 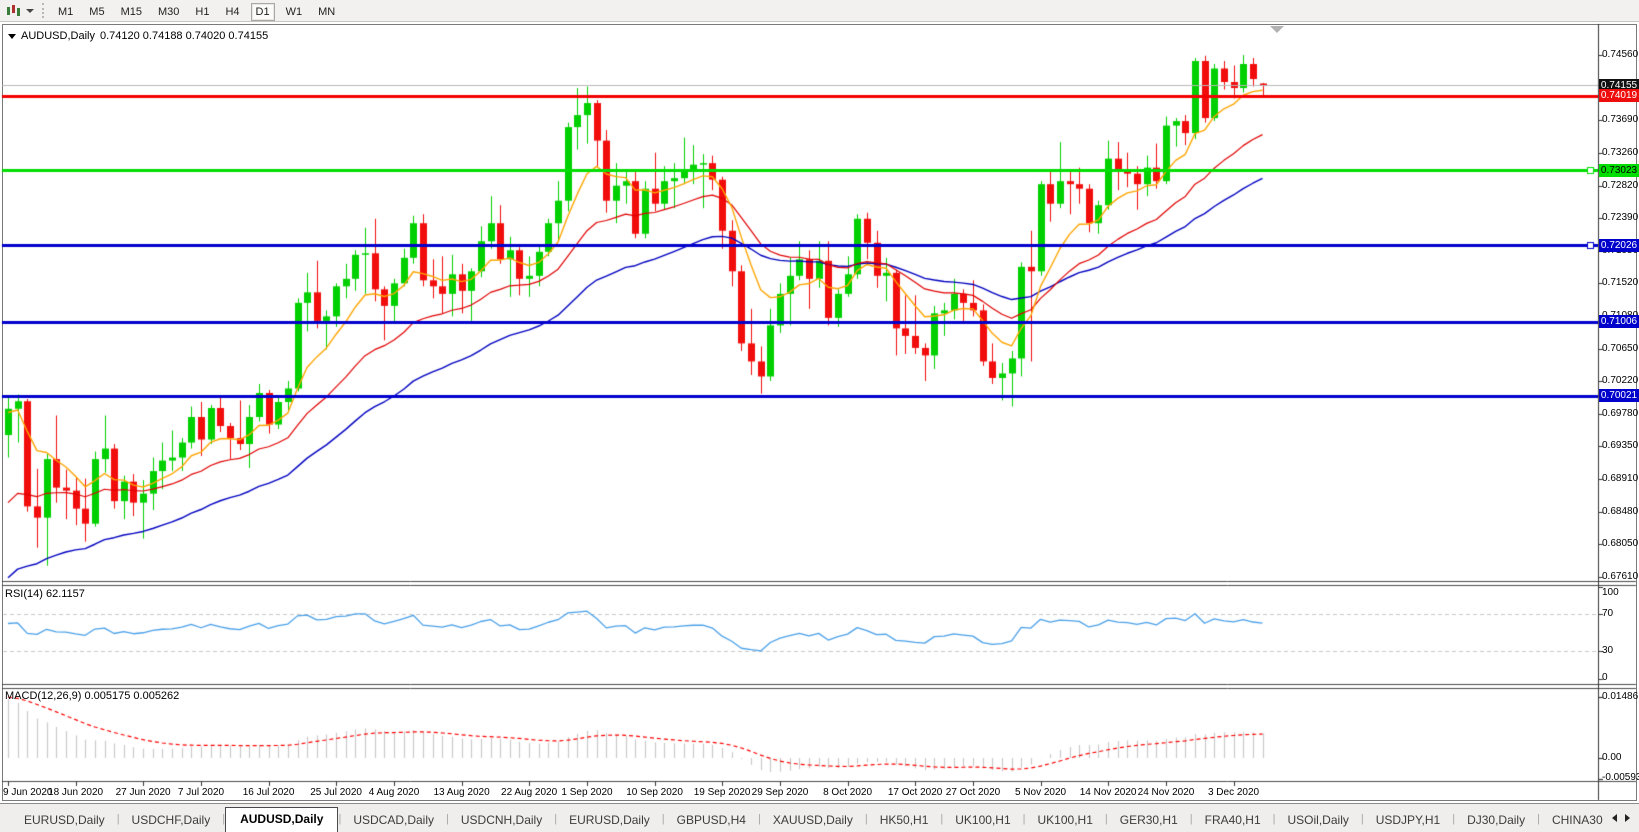 I want to click on chart-symbol-label: AUDUSD,Daily, so click(x=58, y=36).